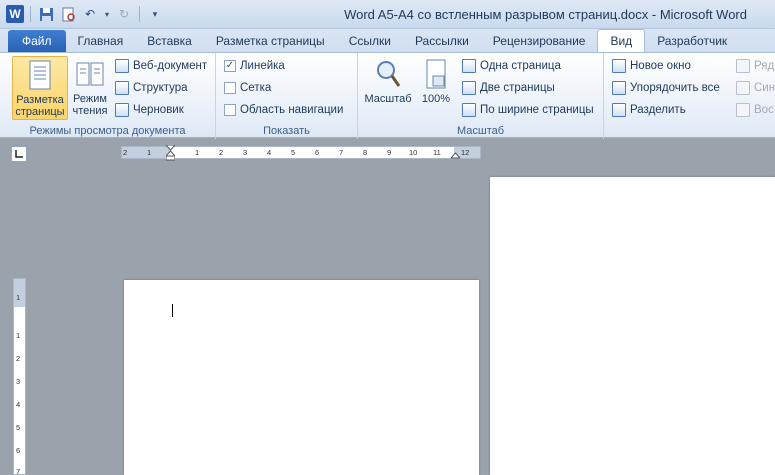  I want to click on zoom-100-button: 100%, so click(436, 88).